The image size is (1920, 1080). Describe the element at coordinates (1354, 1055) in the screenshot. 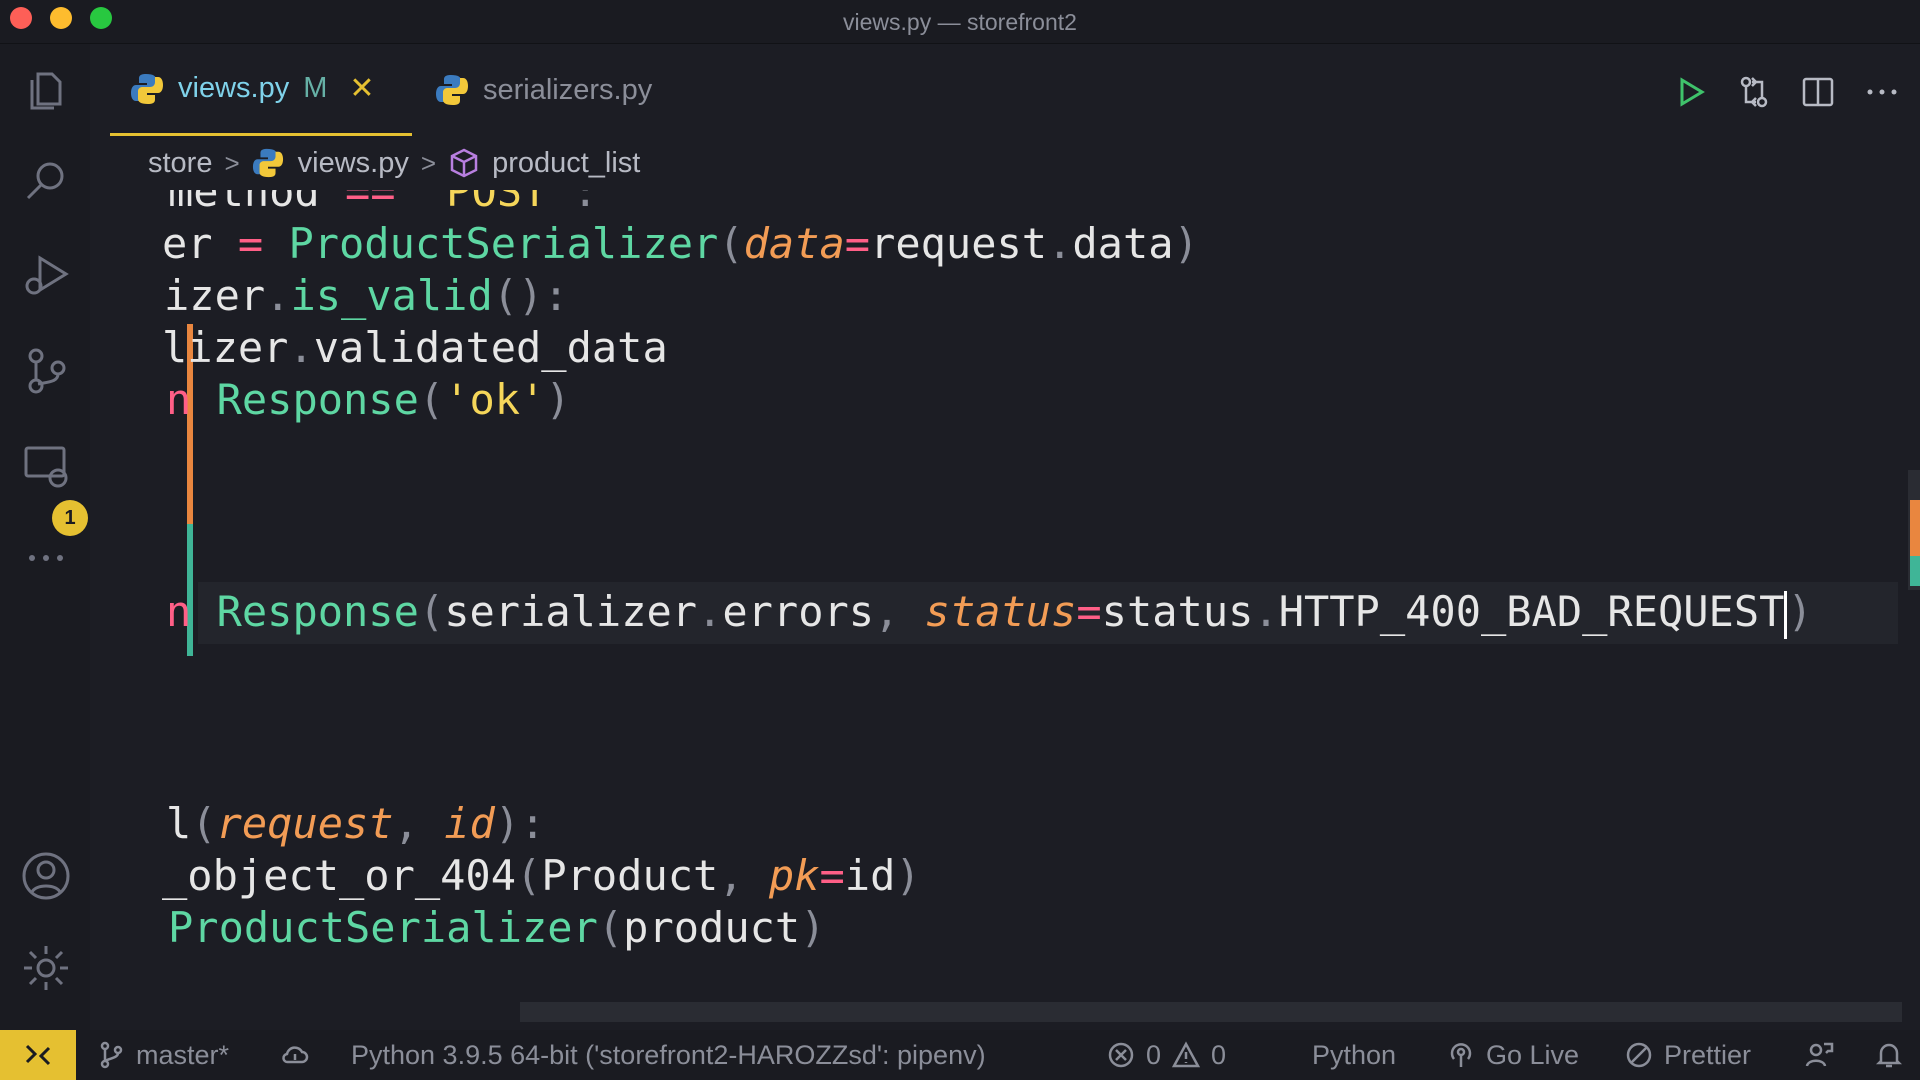

I see `language-mode: Python` at that location.